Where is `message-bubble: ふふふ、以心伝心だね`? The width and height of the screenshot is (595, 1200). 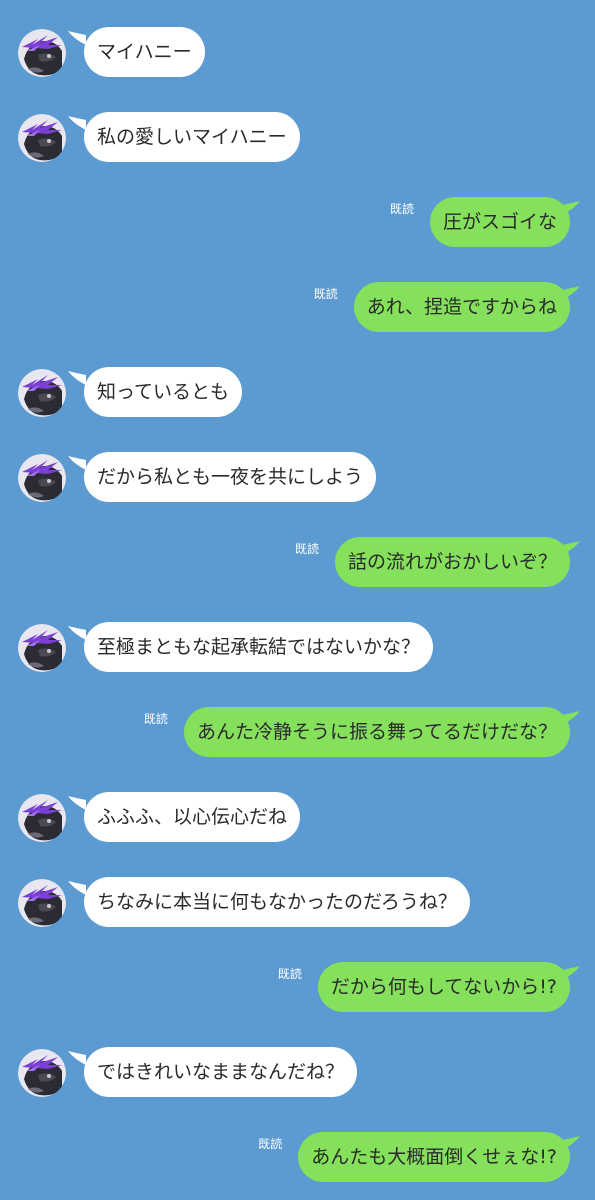 message-bubble: ふふふ、以心伝心だね is located at coordinates (192, 817).